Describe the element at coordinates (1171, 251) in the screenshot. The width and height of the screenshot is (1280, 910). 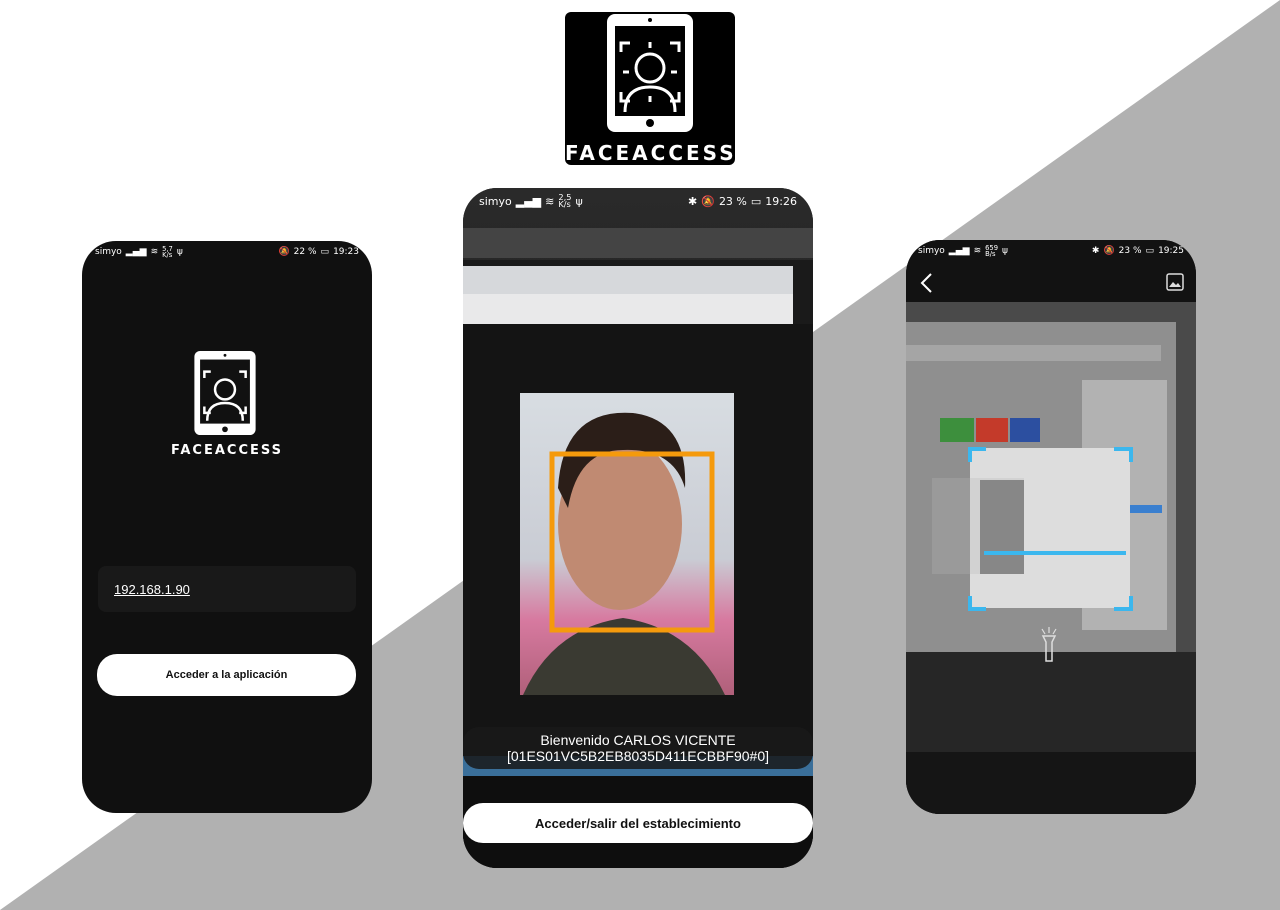
I see `clock: 19:25` at that location.